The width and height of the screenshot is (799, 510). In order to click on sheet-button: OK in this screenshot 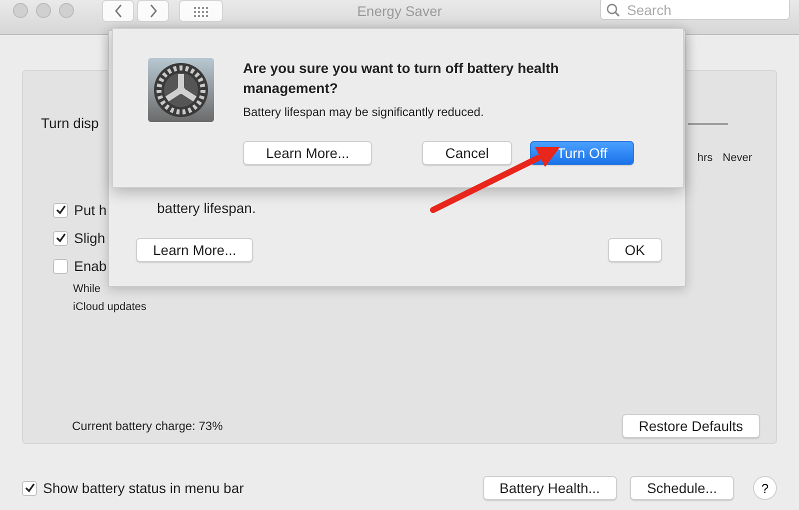, I will do `click(635, 250)`.